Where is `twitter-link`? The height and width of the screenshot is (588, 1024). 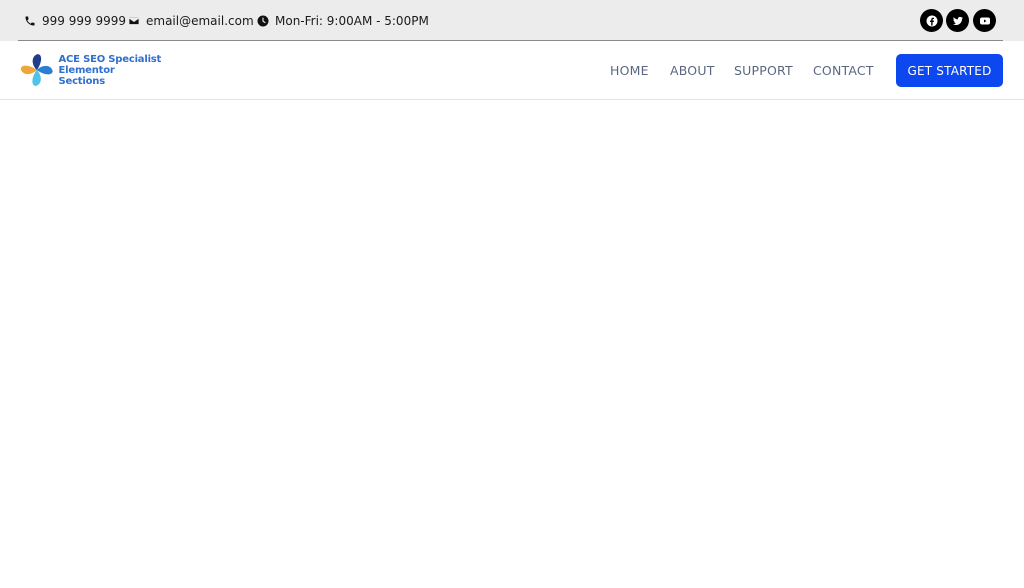 twitter-link is located at coordinates (957, 20).